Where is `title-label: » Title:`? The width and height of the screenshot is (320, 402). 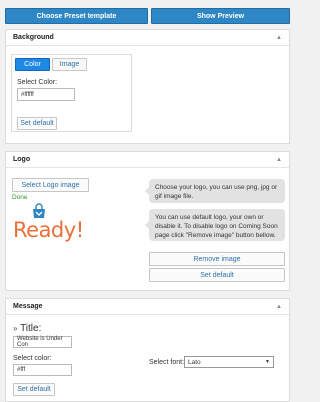 title-label: » Title: is located at coordinates (27, 328).